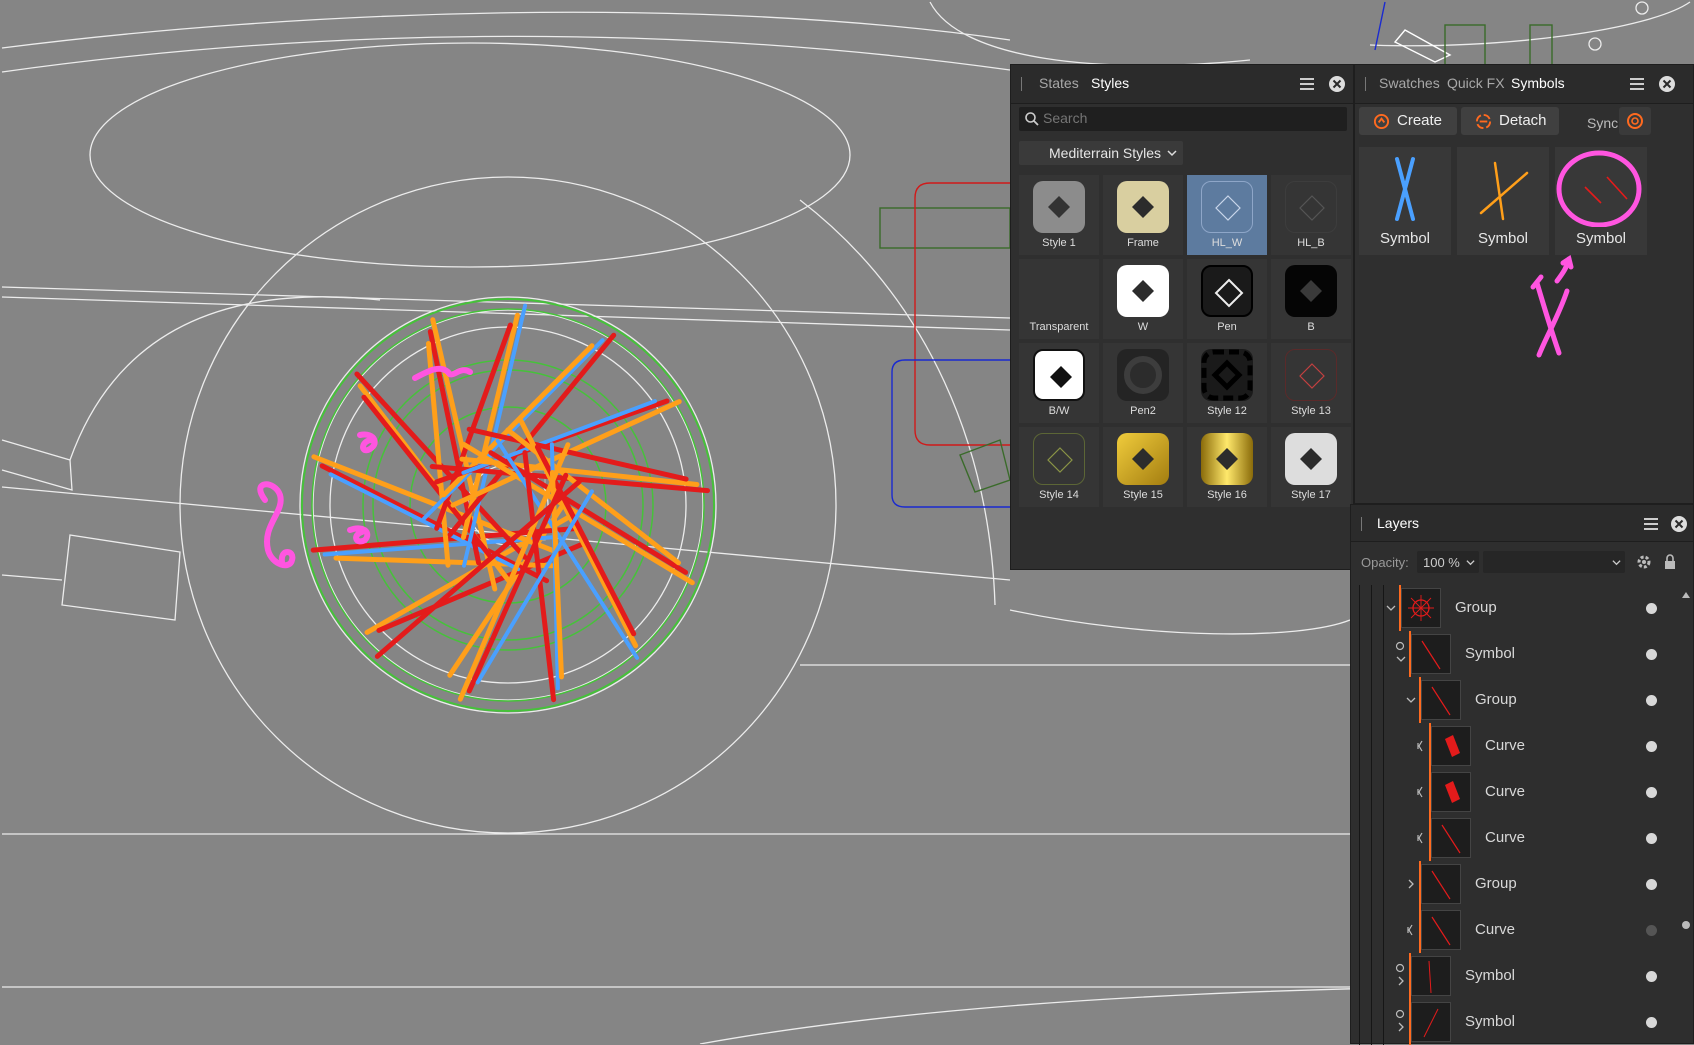 The height and width of the screenshot is (1045, 1694). What do you see at coordinates (1670, 562) in the screenshot?
I see `lock-icon` at bounding box center [1670, 562].